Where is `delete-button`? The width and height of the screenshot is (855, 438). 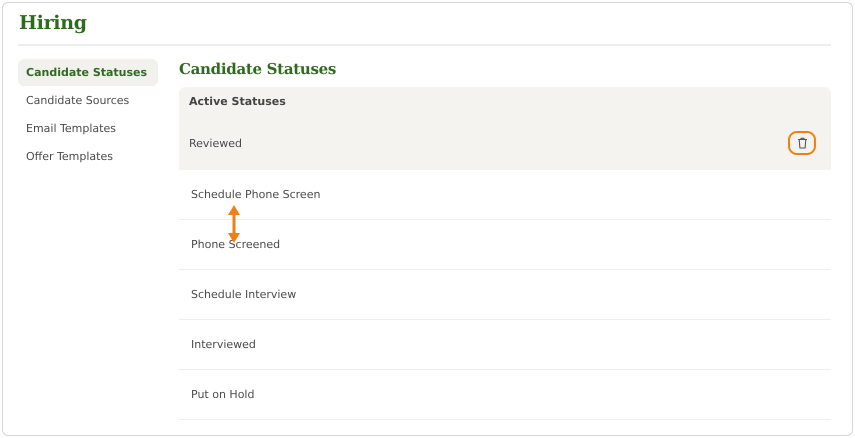 delete-button is located at coordinates (802, 143).